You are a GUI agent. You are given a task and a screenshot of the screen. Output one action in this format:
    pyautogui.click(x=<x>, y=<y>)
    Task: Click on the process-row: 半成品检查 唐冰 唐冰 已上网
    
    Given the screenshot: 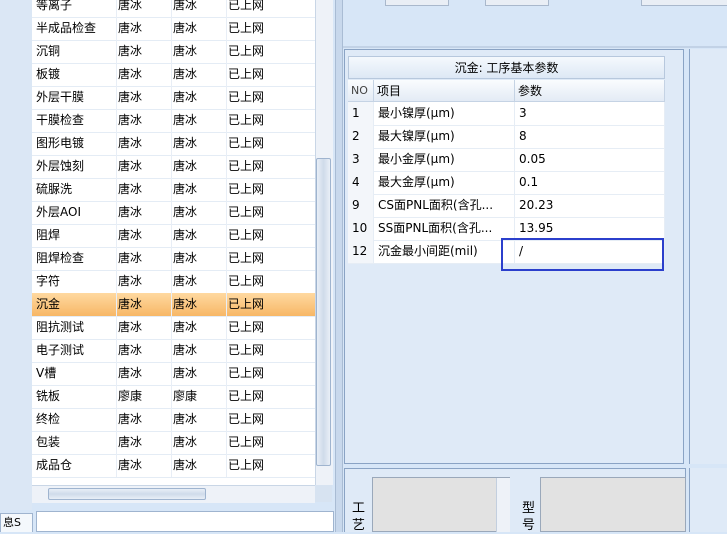 What is the action you would take?
    pyautogui.click(x=173, y=29)
    